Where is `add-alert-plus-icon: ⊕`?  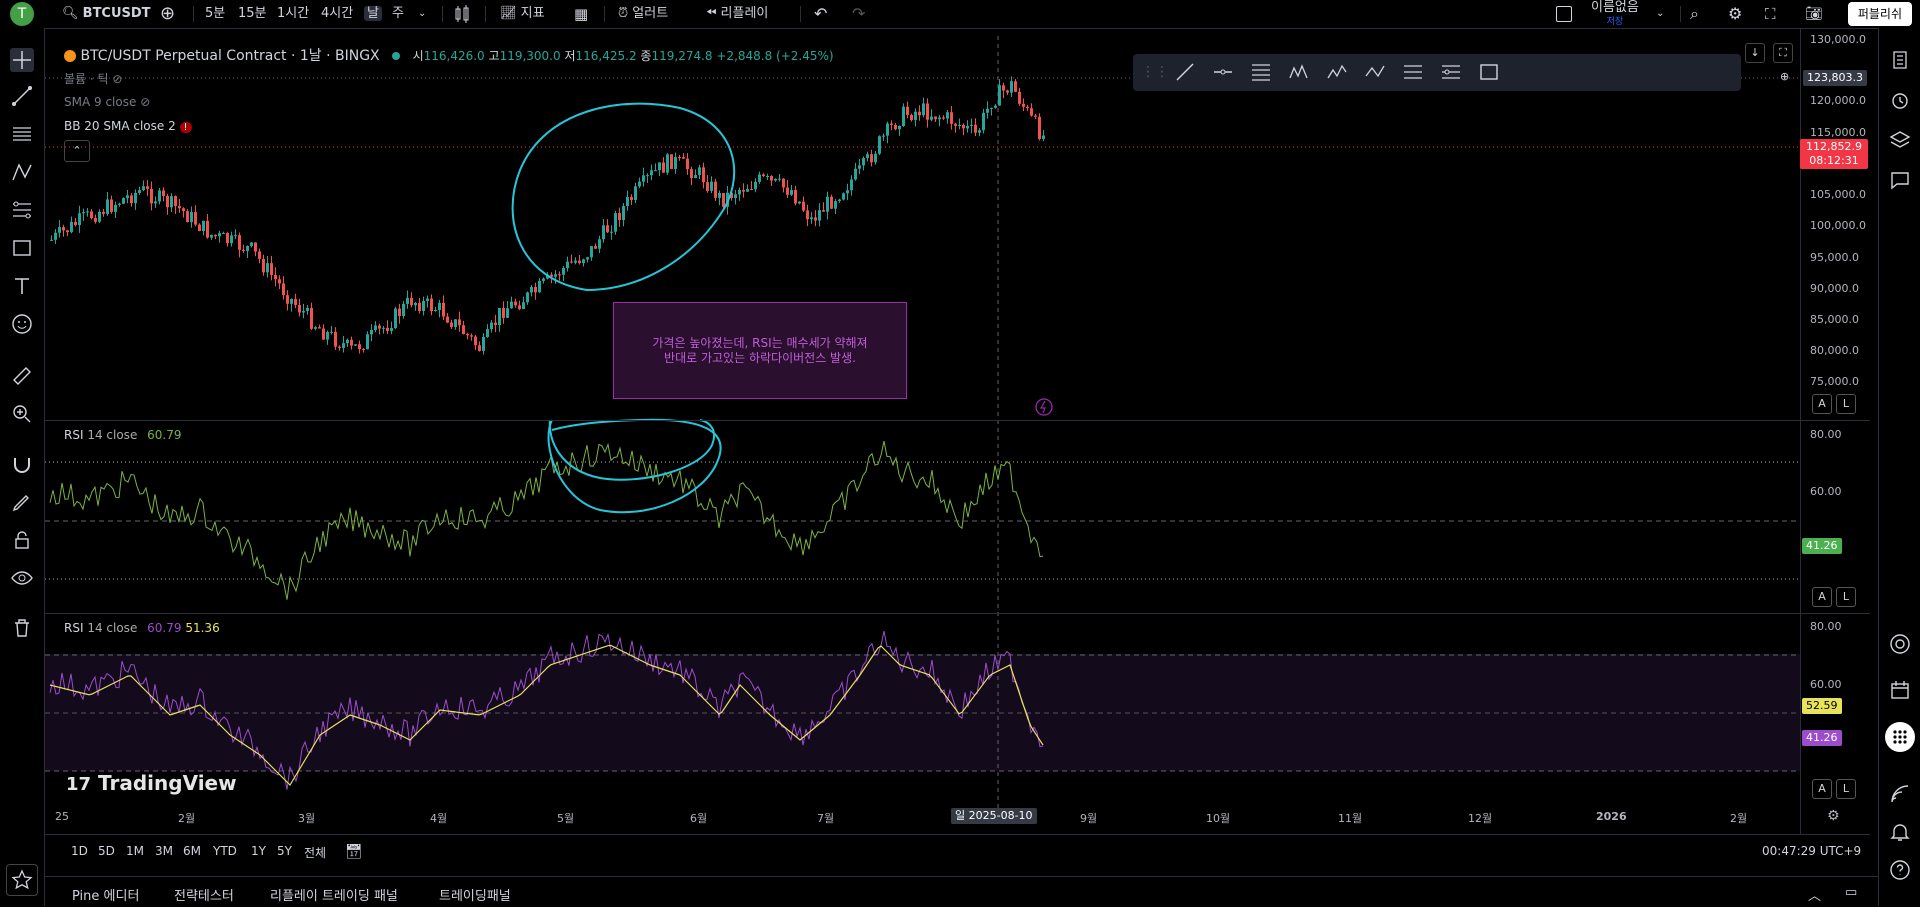
add-alert-plus-icon: ⊕ is located at coordinates (1784, 76).